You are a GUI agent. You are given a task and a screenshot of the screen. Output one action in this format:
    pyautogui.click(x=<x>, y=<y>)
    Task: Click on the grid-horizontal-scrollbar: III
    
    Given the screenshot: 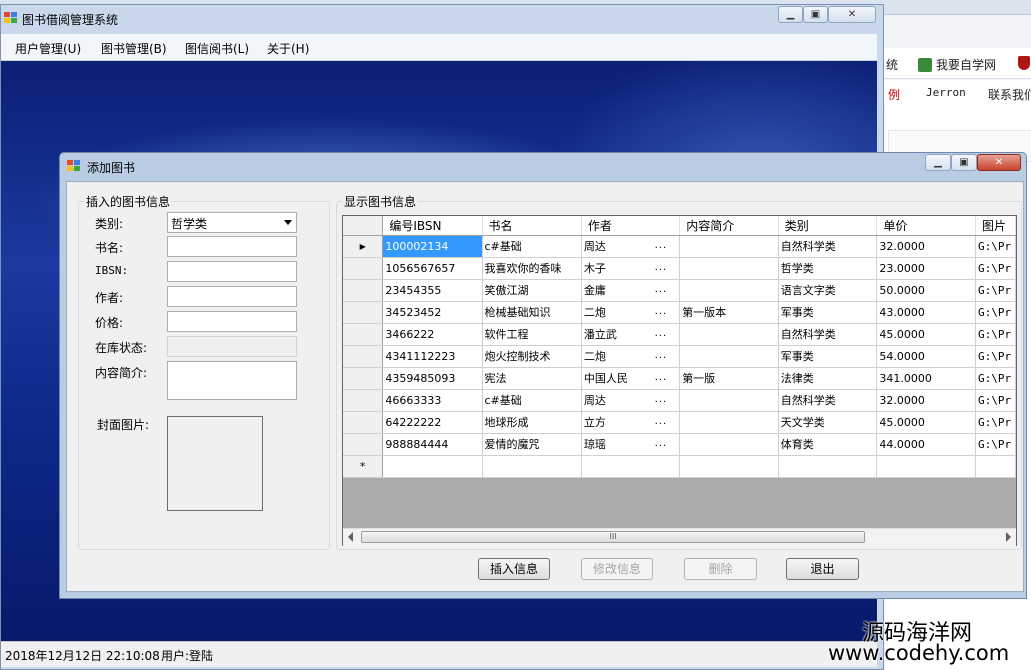 What is the action you would take?
    pyautogui.click(x=679, y=537)
    